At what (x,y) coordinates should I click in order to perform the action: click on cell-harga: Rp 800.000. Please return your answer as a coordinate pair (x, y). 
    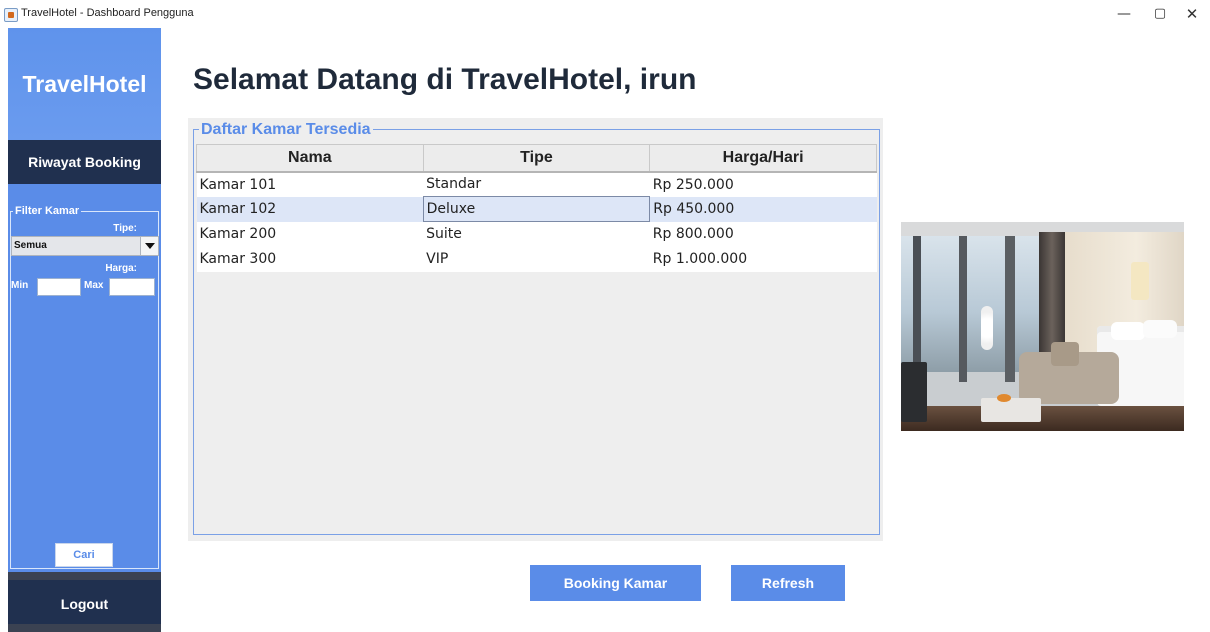
    Looking at the image, I should click on (763, 234).